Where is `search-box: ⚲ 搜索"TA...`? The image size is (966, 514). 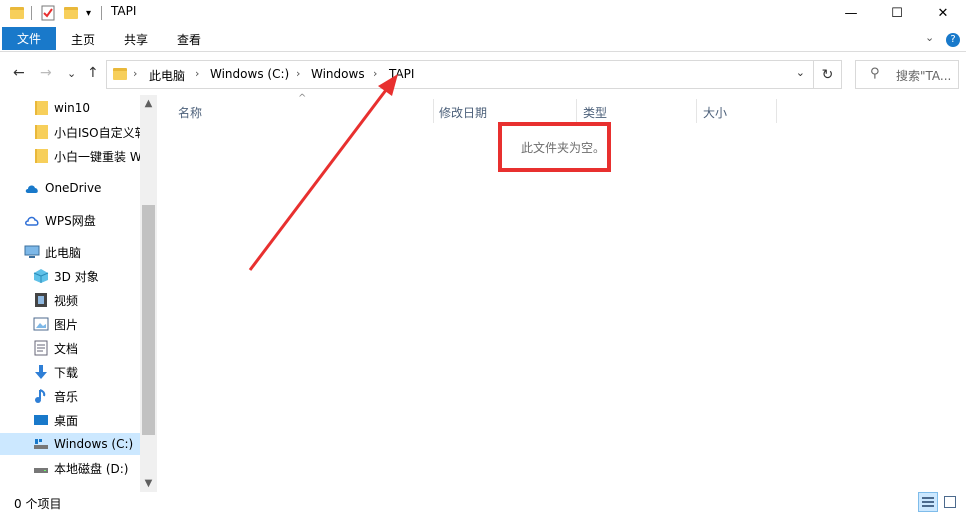 search-box: ⚲ 搜索"TA... is located at coordinates (907, 74).